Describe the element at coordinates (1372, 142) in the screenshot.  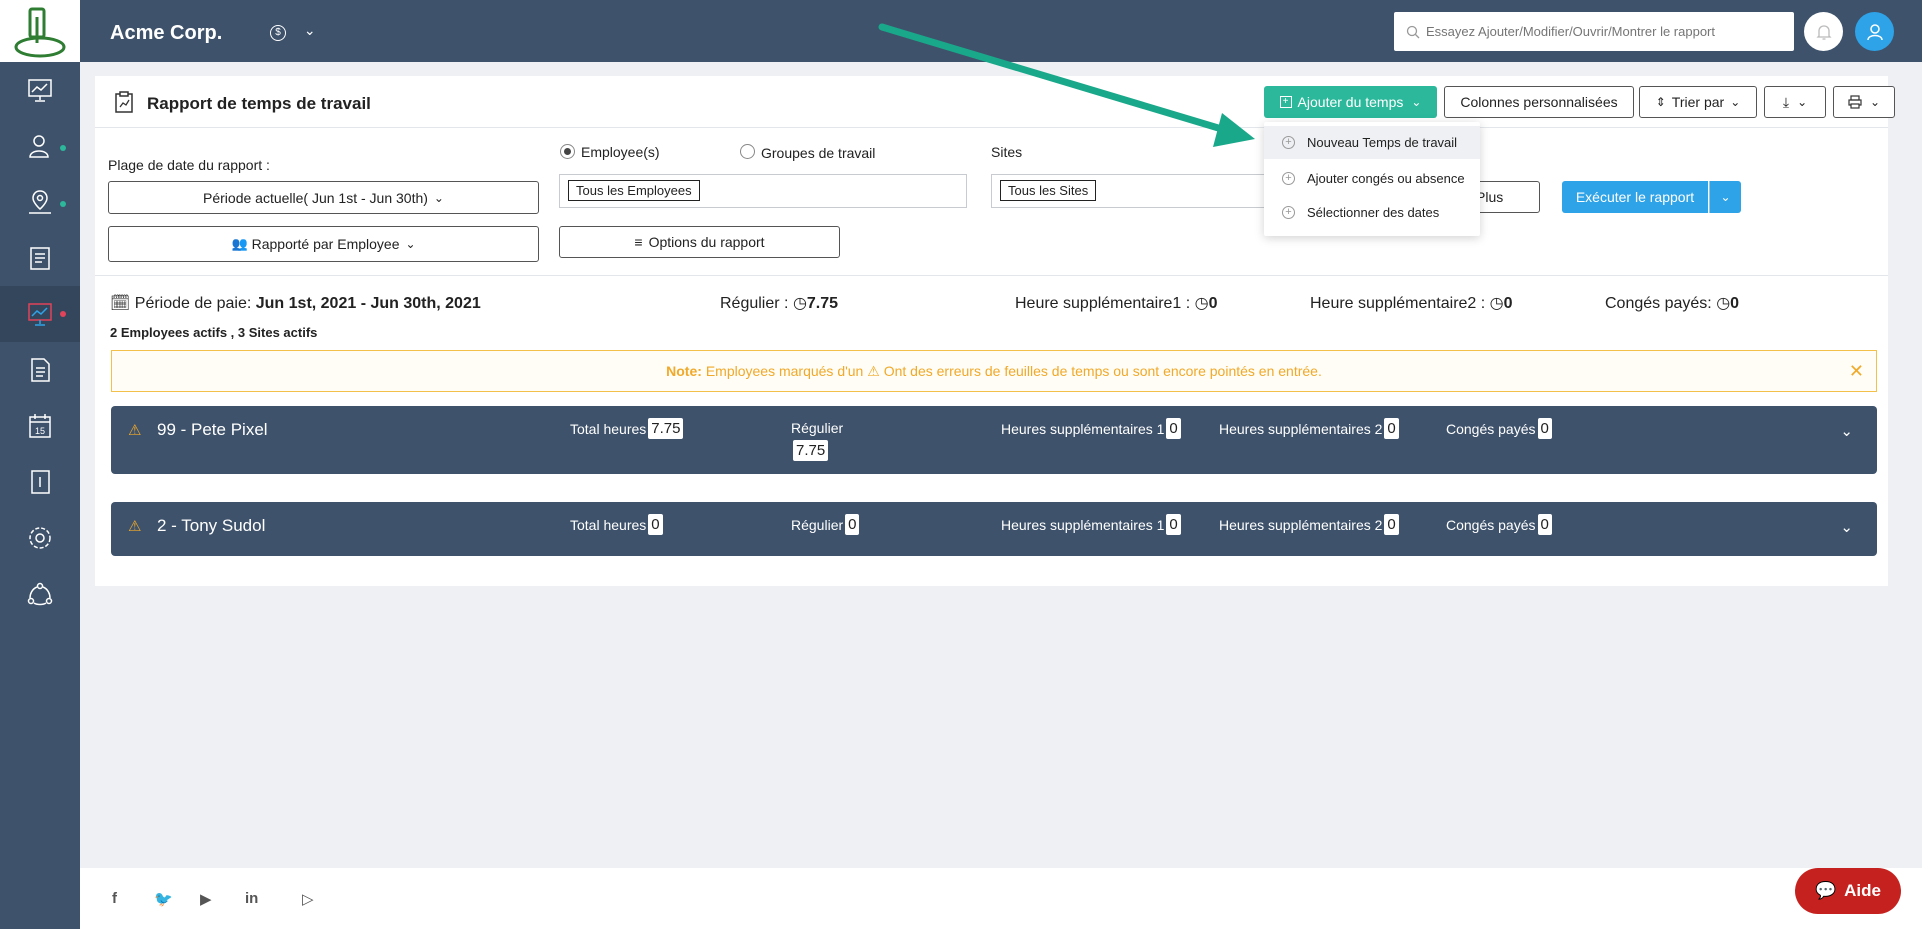
I see `dropdown-item-new-time: + Nouveau Temps de travail` at that location.